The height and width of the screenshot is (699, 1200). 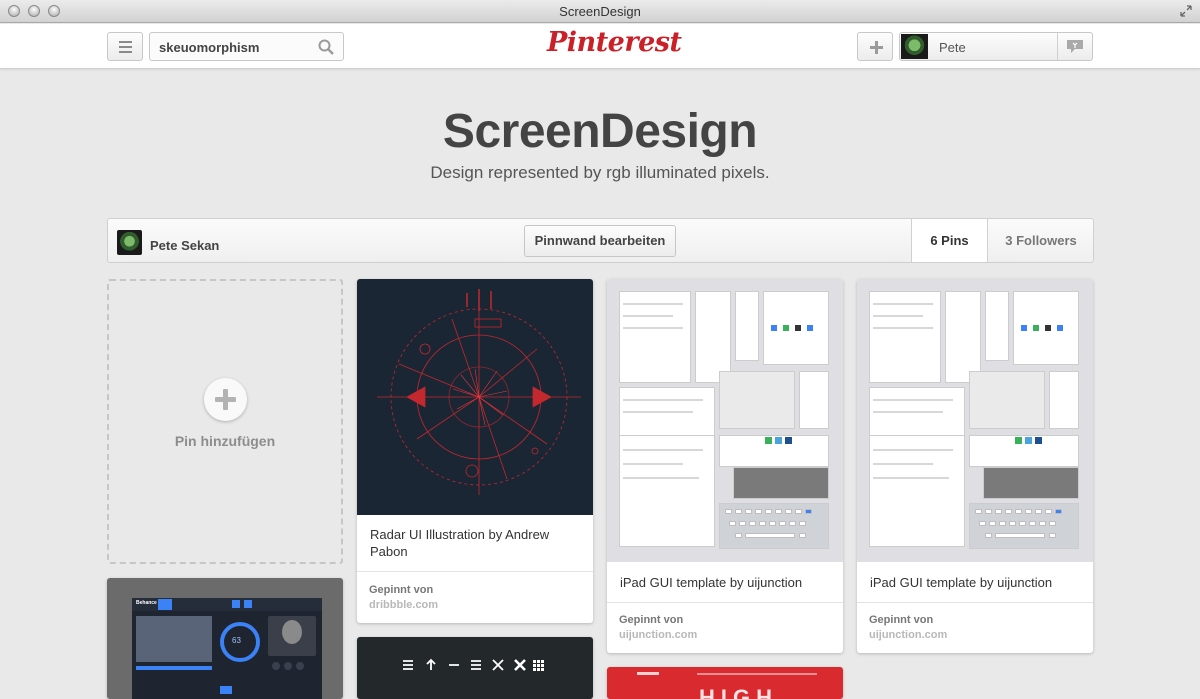 I want to click on dashboard-ui-image: Behance 63, so click(x=227, y=648).